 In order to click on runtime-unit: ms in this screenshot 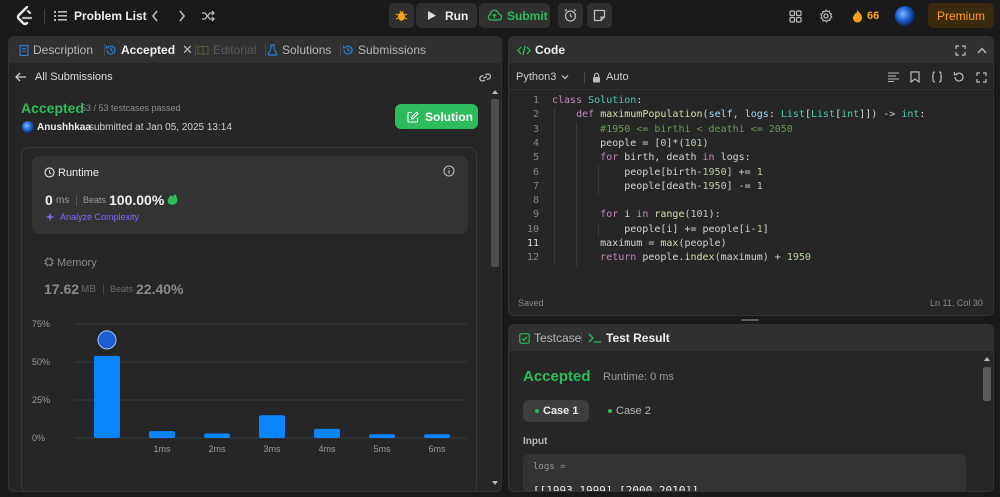, I will do `click(63, 200)`.